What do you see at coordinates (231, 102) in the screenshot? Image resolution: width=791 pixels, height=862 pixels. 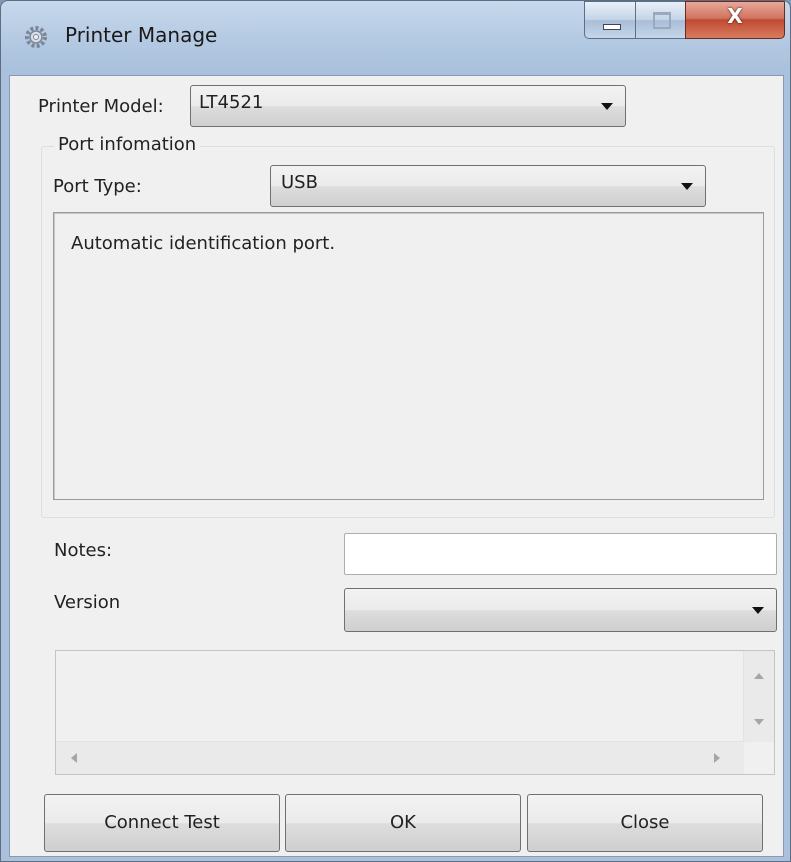 I see `printer-model-value: LT4521` at bounding box center [231, 102].